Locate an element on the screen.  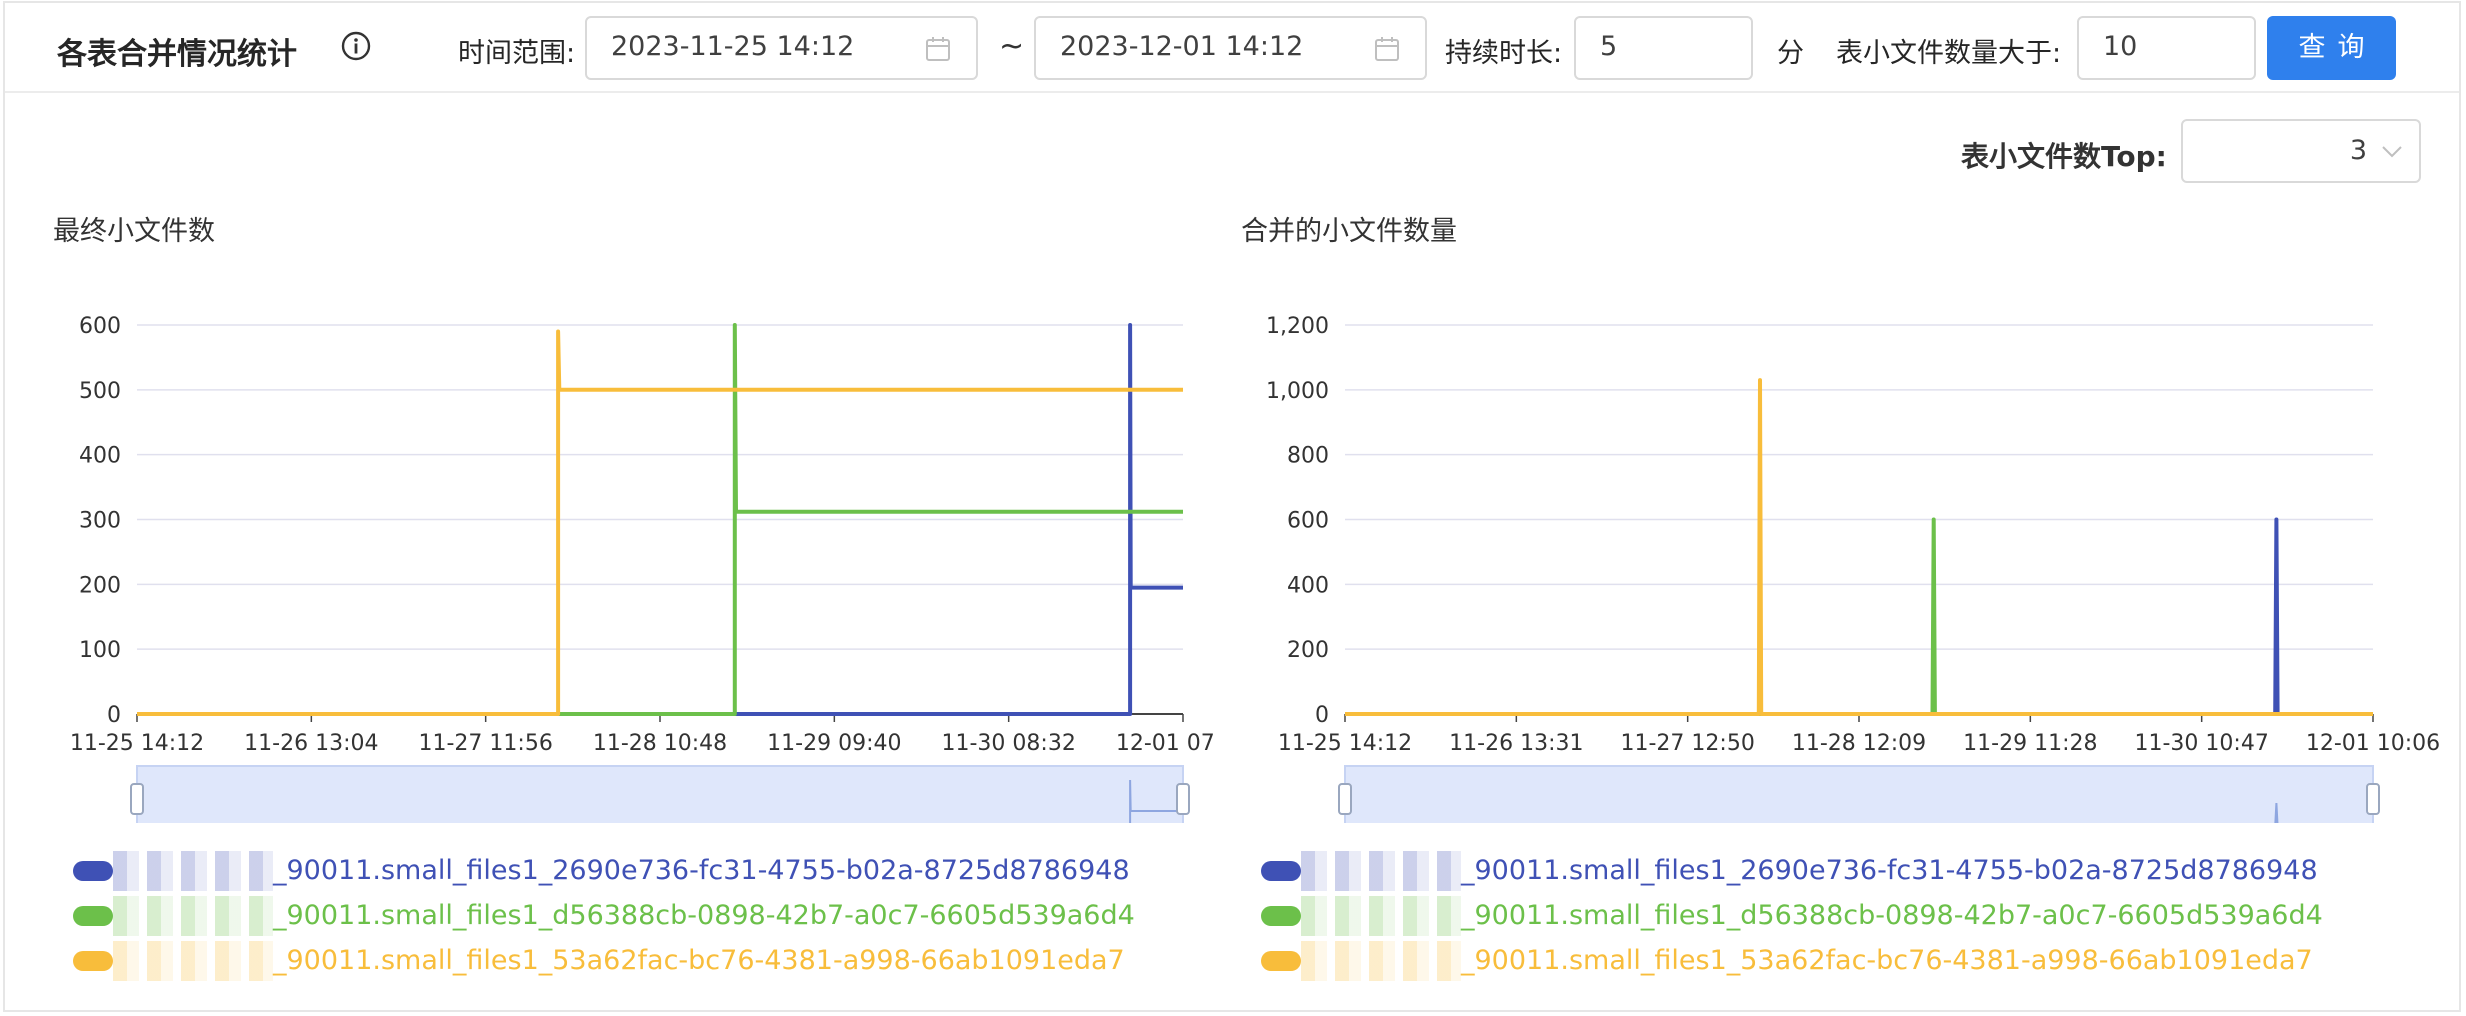
x-tick-label: 11-30 10:47 is located at coordinates (2202, 743).